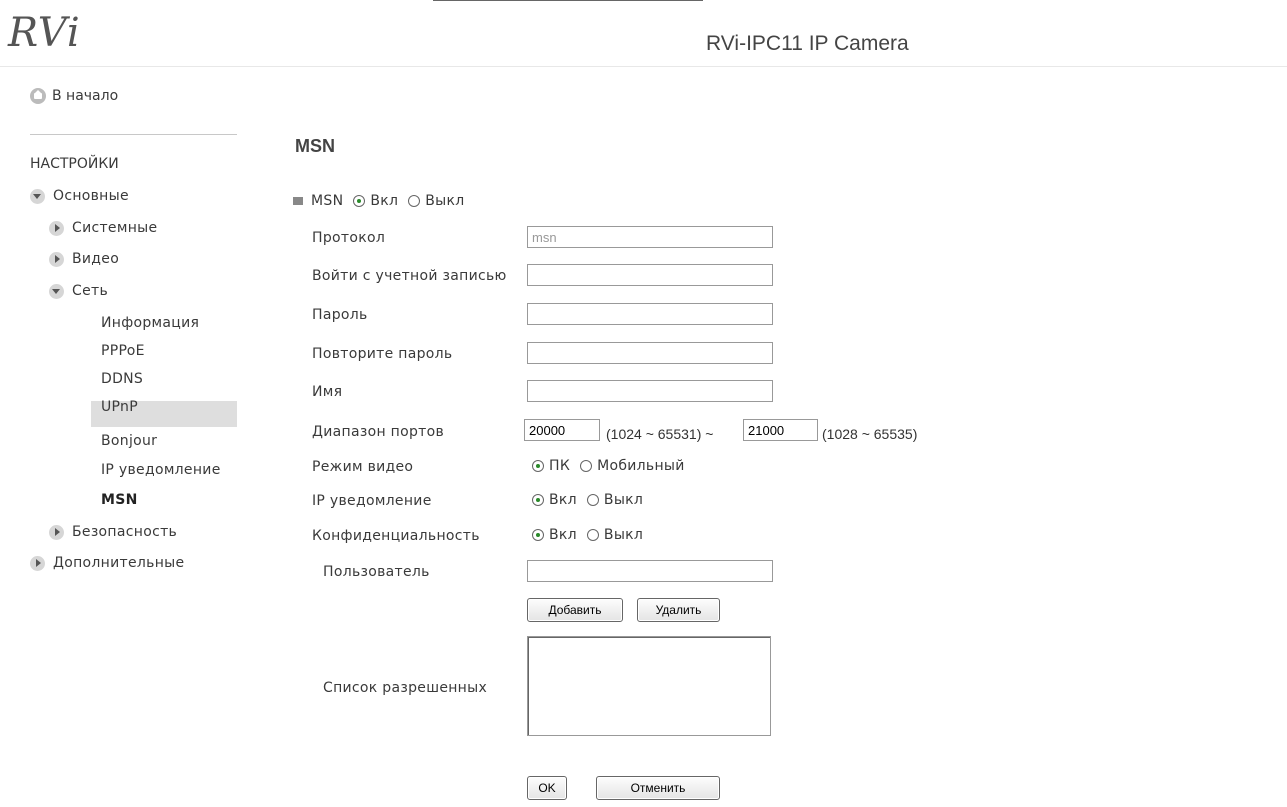 This screenshot has width=1287, height=807. What do you see at coordinates (90, 291) in the screenshot?
I see `sidebar-item-label: Сеть` at bounding box center [90, 291].